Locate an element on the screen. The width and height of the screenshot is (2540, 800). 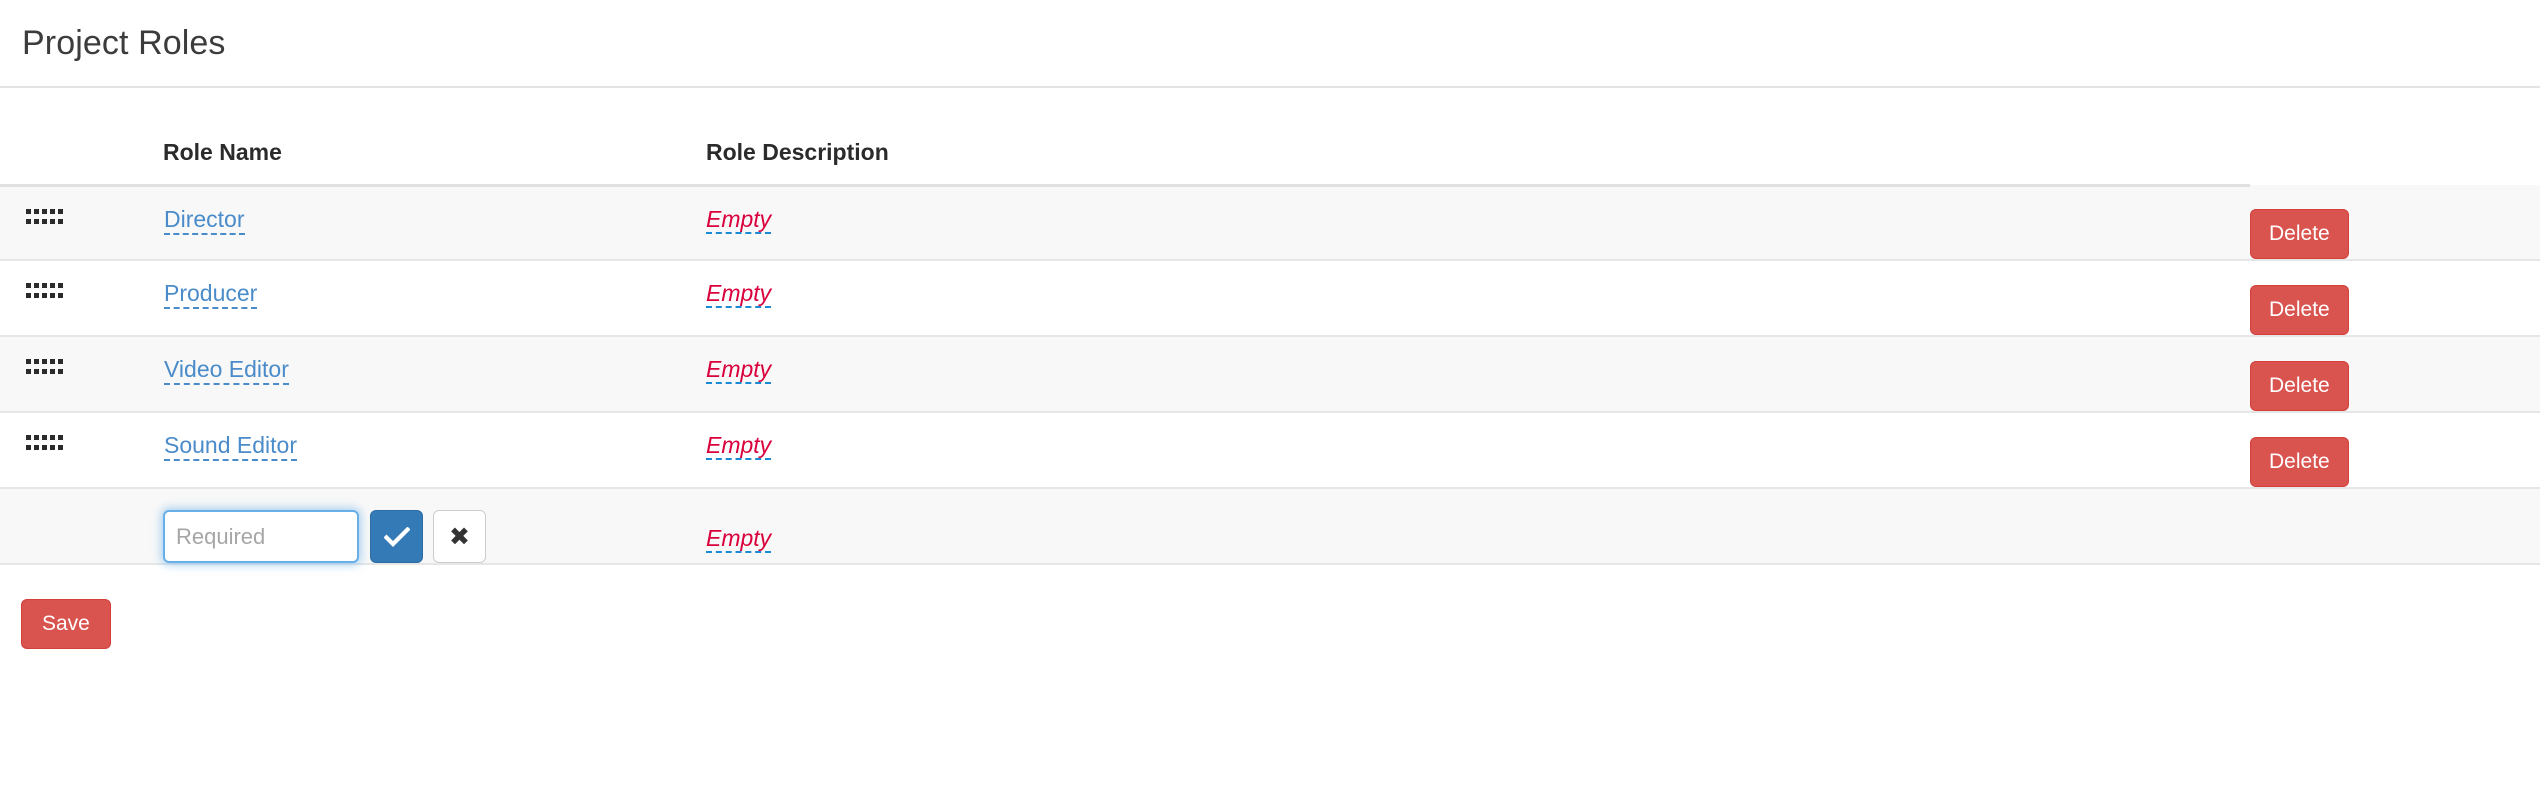
new-role-row: ✖ Empty is located at coordinates (1270, 526).